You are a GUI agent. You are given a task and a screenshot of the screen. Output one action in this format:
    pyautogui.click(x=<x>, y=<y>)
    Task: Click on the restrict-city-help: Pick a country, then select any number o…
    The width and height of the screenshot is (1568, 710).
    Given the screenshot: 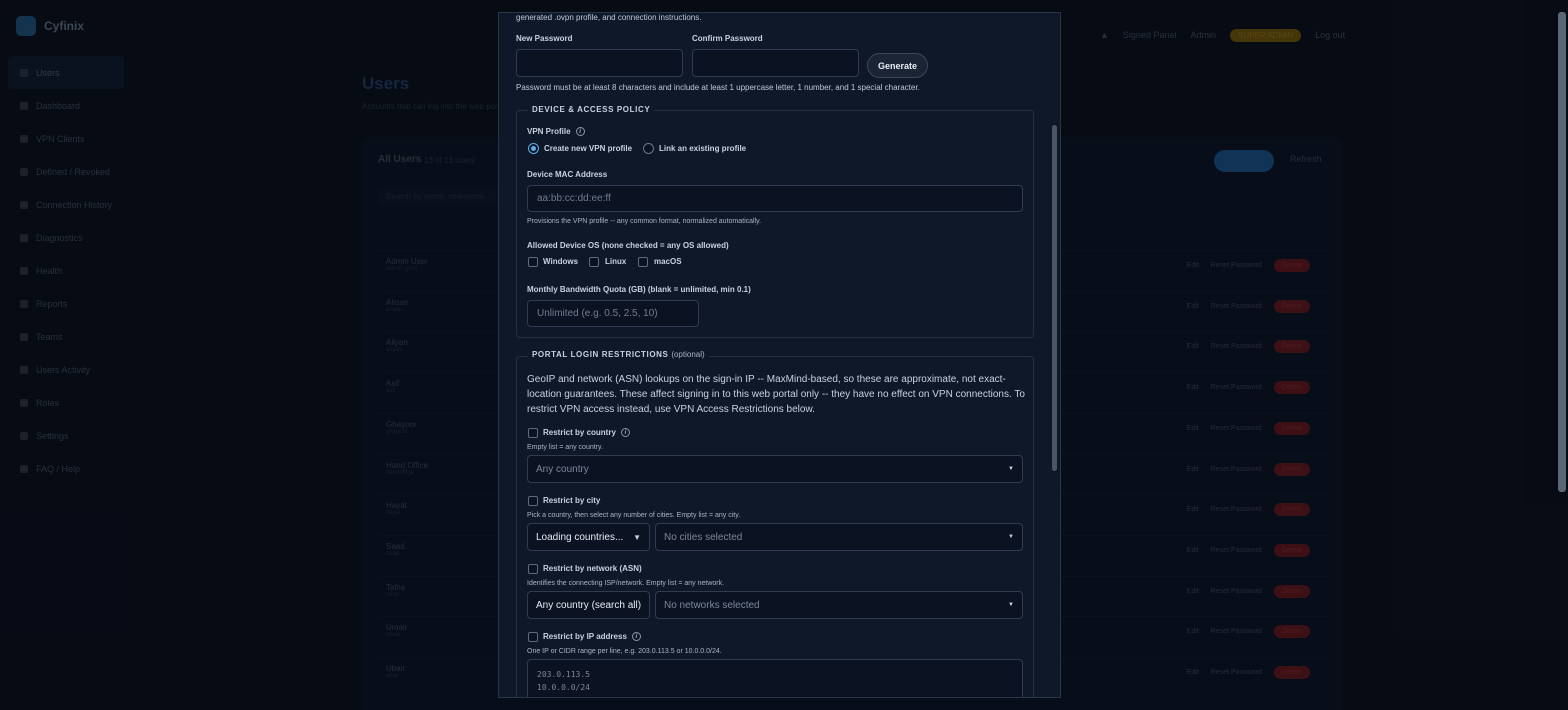 What is the action you would take?
    pyautogui.click(x=634, y=515)
    